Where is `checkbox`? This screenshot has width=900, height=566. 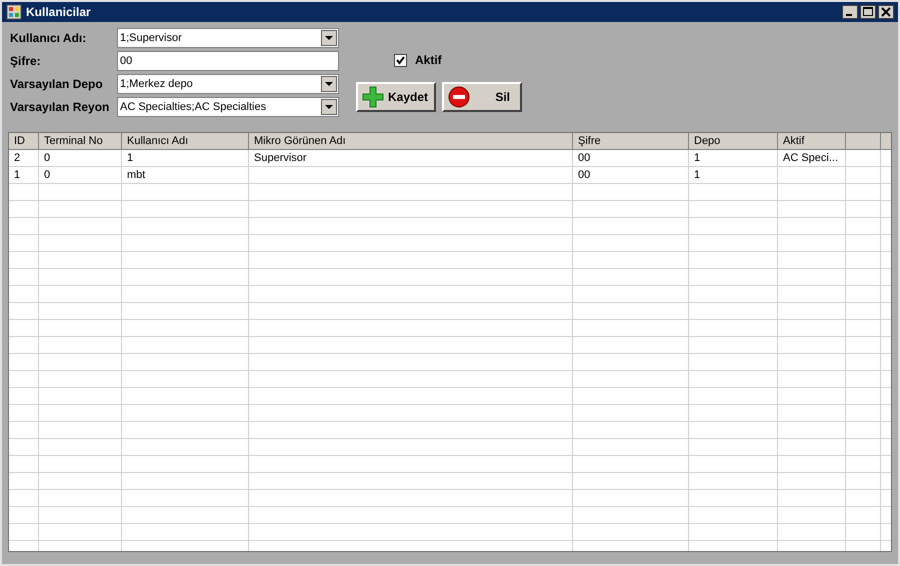 checkbox is located at coordinates (400, 60).